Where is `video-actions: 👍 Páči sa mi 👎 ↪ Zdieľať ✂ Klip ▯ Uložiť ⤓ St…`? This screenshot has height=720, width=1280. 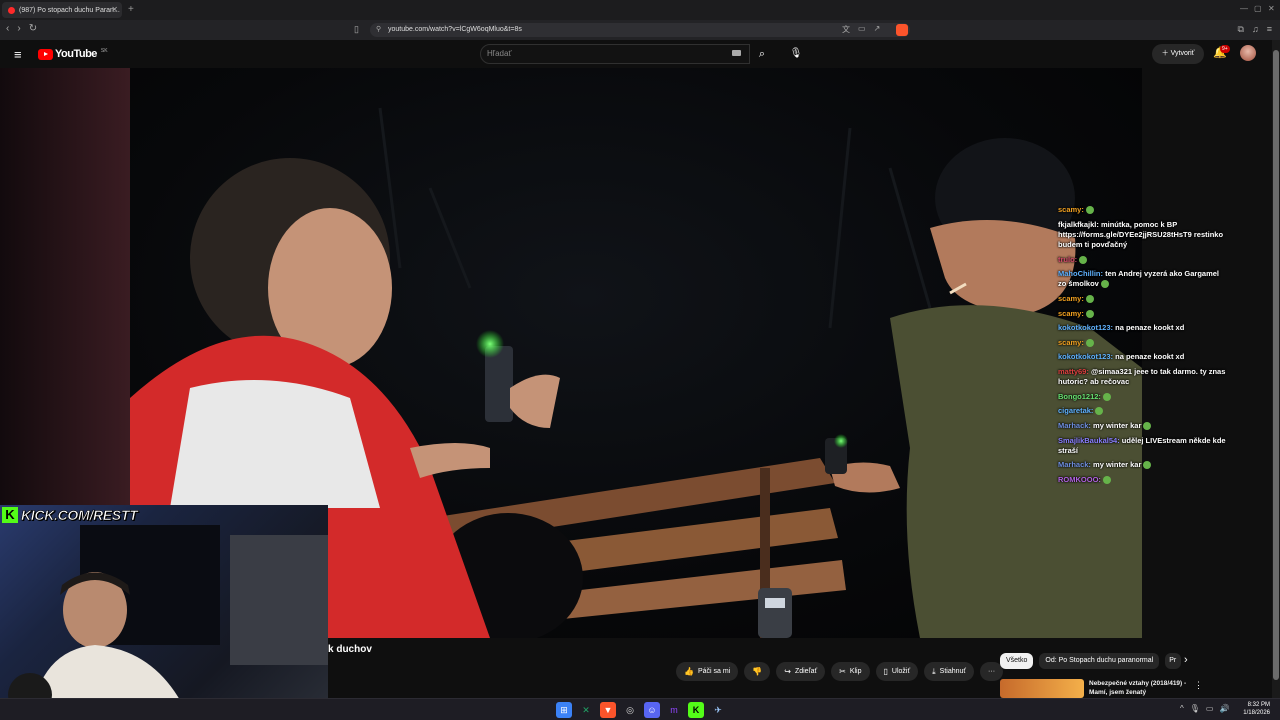
video-actions: 👍 Páči sa mi 👎 ↪ Zdieľať ✂ Klip ▯ Uložiť ⤓ St… is located at coordinates (840, 672).